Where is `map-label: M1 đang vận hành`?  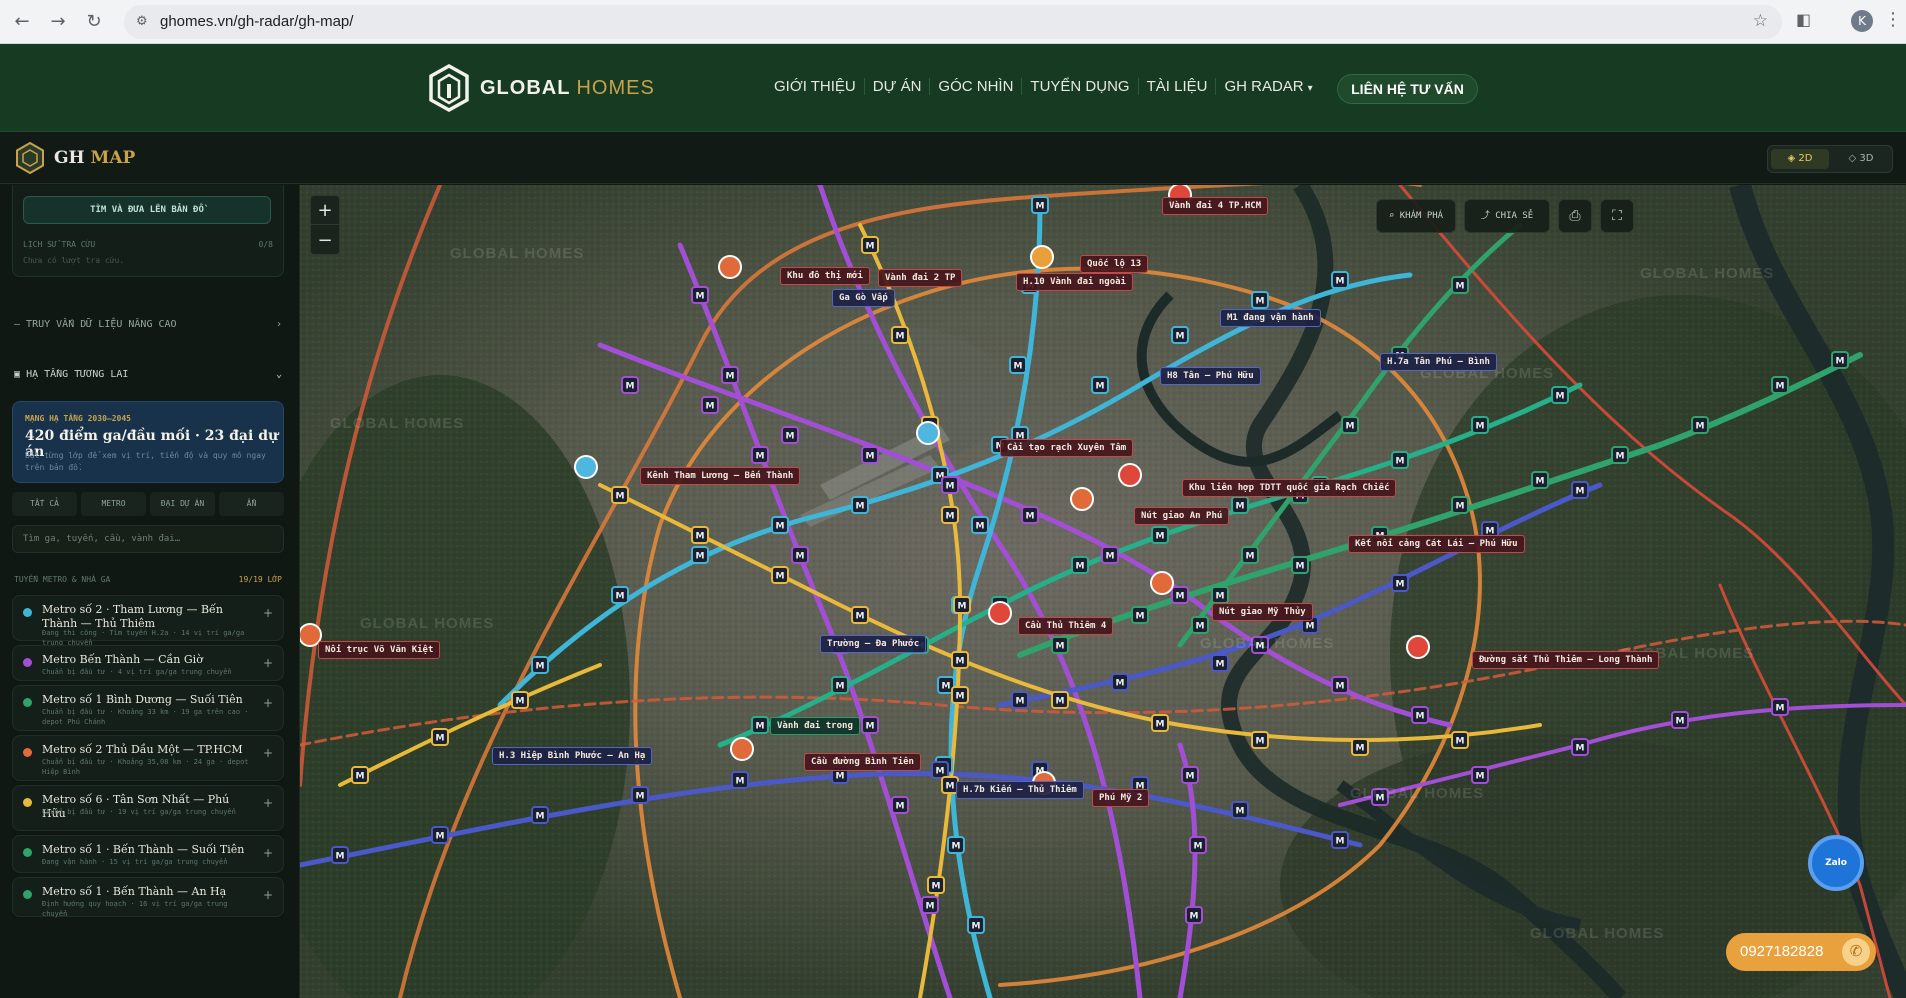 map-label: M1 đang vận hành is located at coordinates (1270, 318).